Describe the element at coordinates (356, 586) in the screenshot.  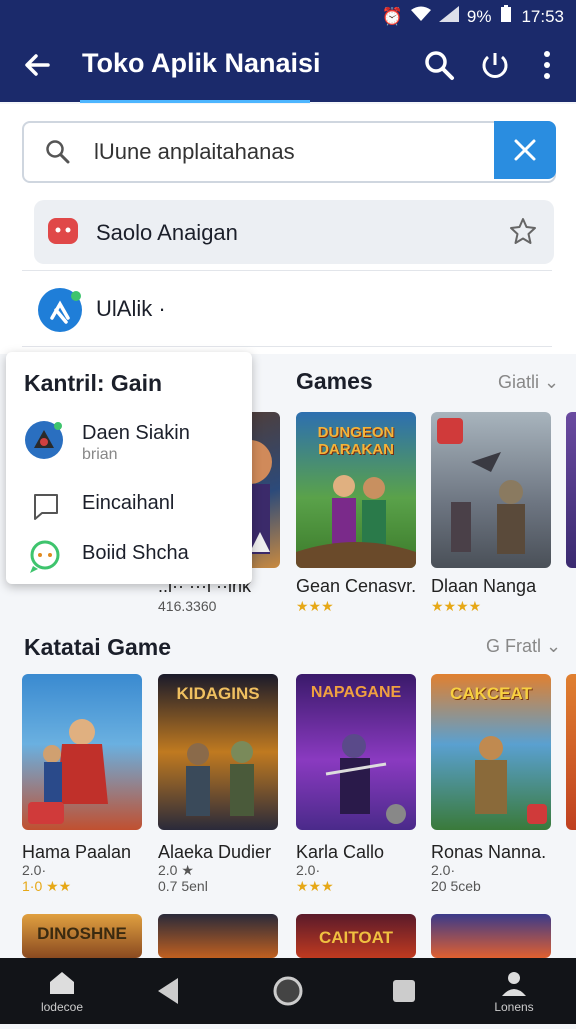
I see `game-name: Gean Cenasvr.` at that location.